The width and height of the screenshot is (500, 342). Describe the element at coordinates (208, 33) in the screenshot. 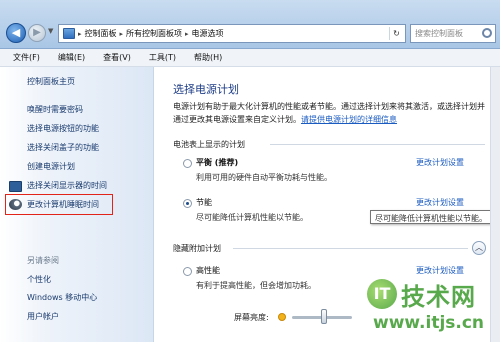

I see `breadcrumb-power-options: 电源选项` at that location.